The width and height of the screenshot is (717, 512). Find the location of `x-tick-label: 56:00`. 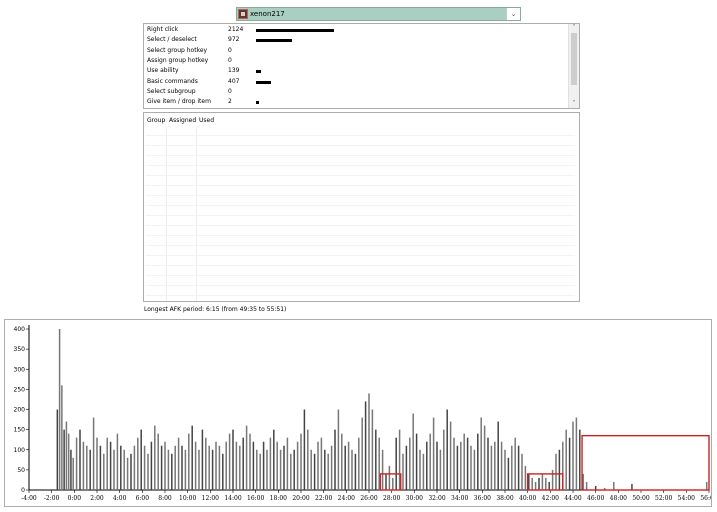

x-tick-label: 56:00 is located at coordinates (705, 498).